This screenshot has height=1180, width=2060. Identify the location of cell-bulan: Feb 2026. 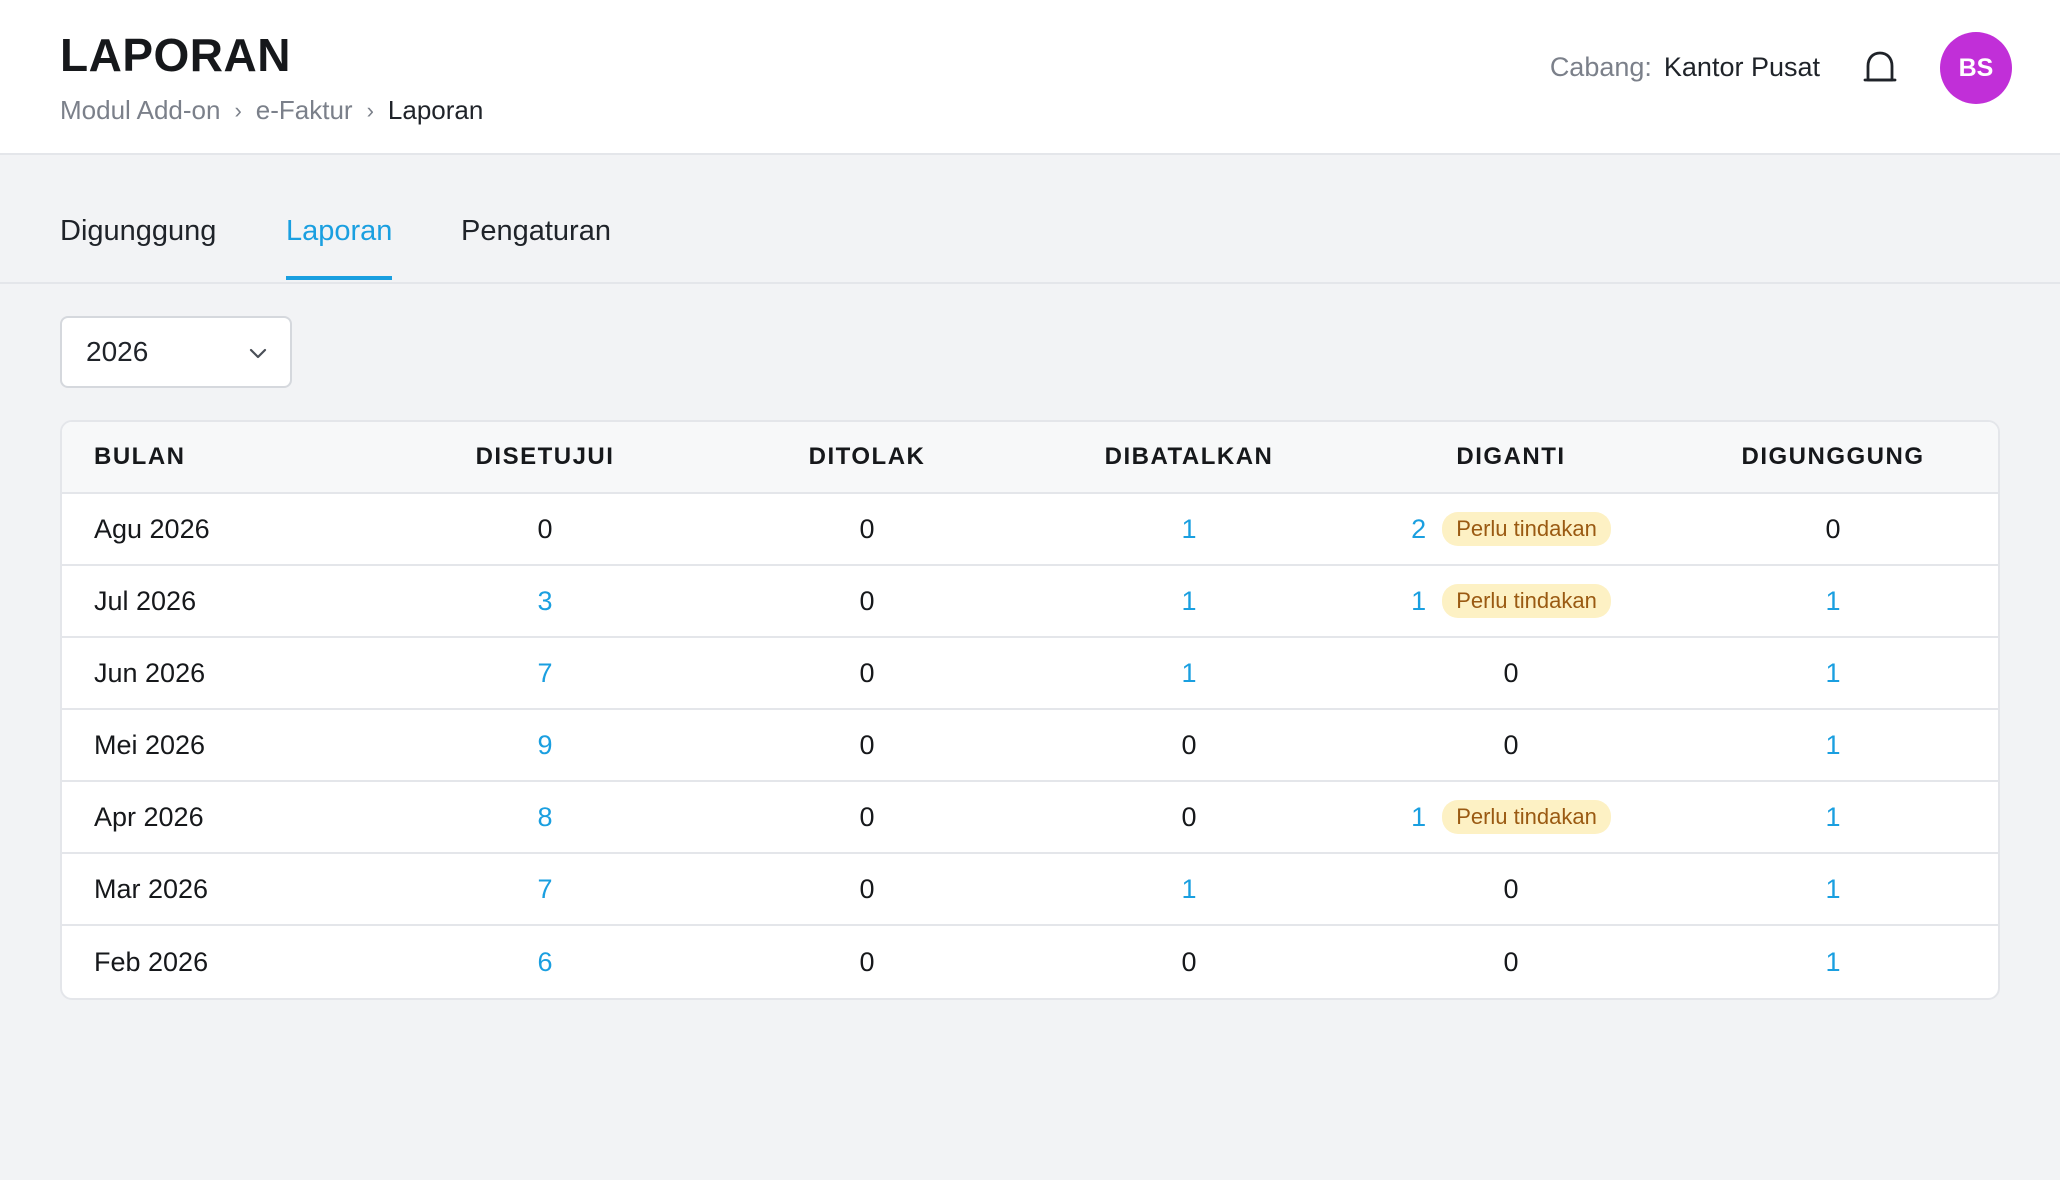
(151, 961).